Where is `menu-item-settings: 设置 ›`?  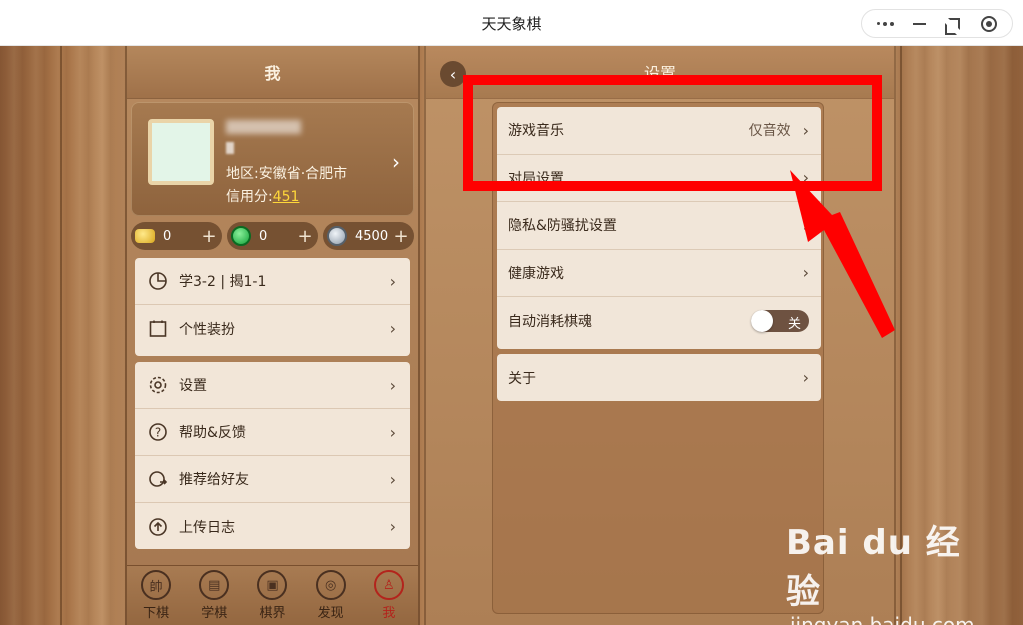
menu-item-settings: 设置 › is located at coordinates (272, 385).